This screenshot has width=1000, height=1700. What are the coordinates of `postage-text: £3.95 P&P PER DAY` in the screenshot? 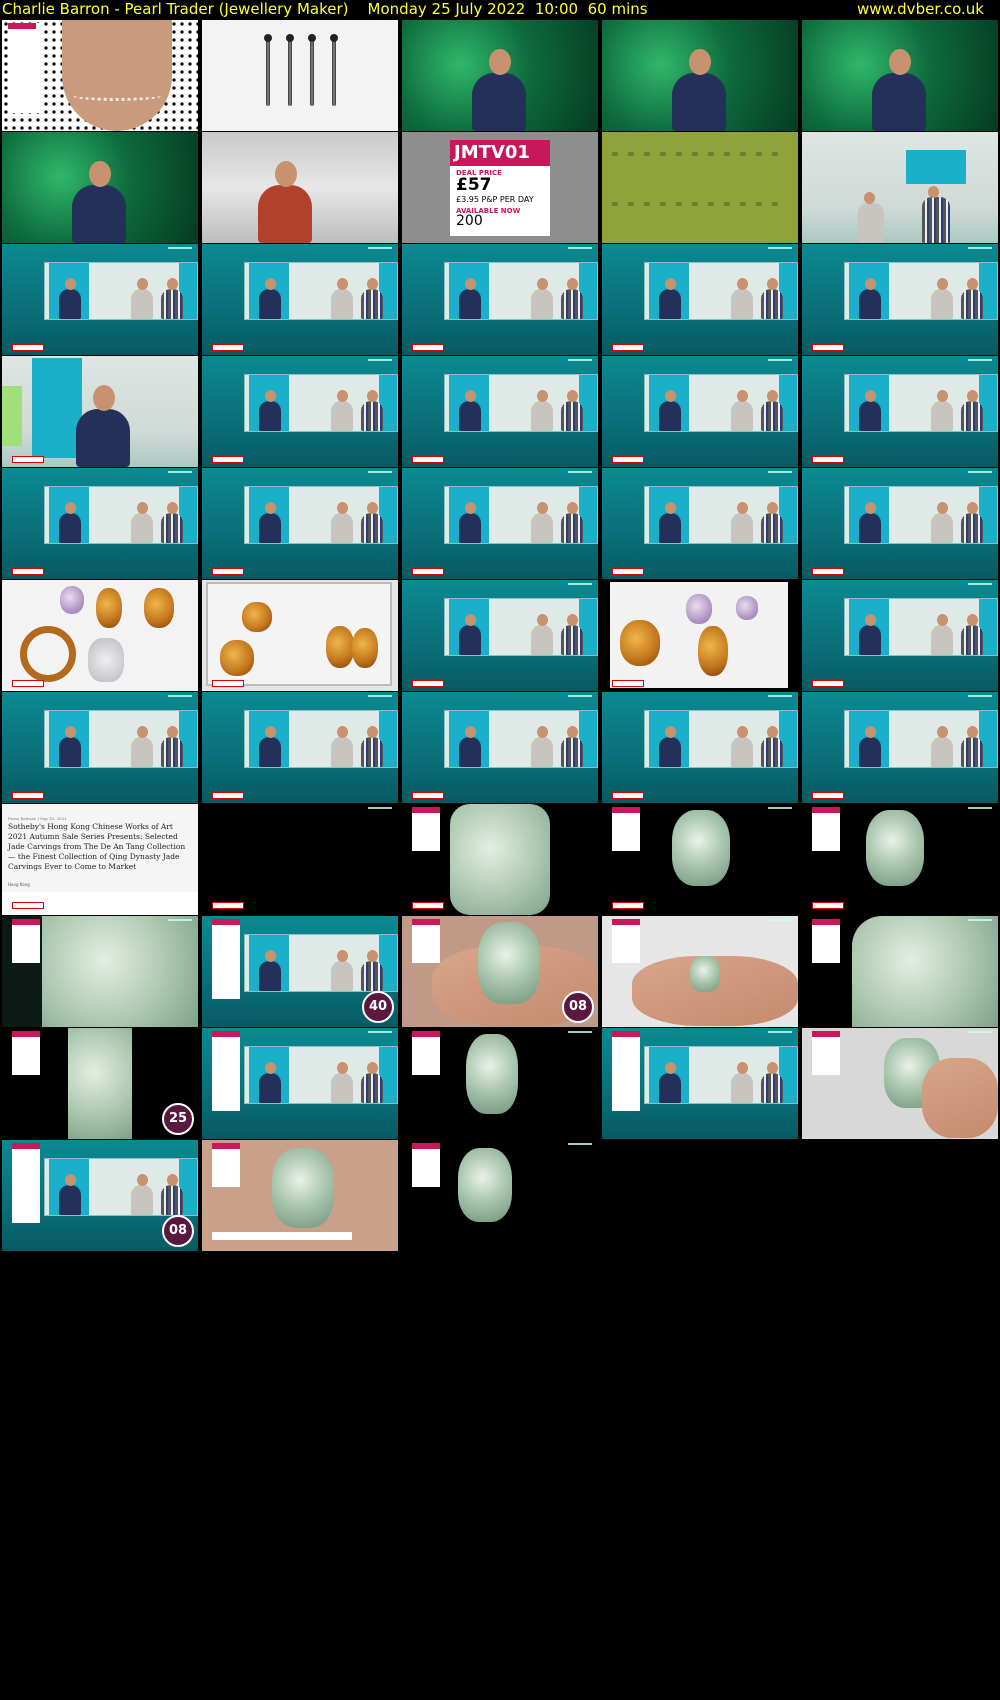 It's located at (495, 199).